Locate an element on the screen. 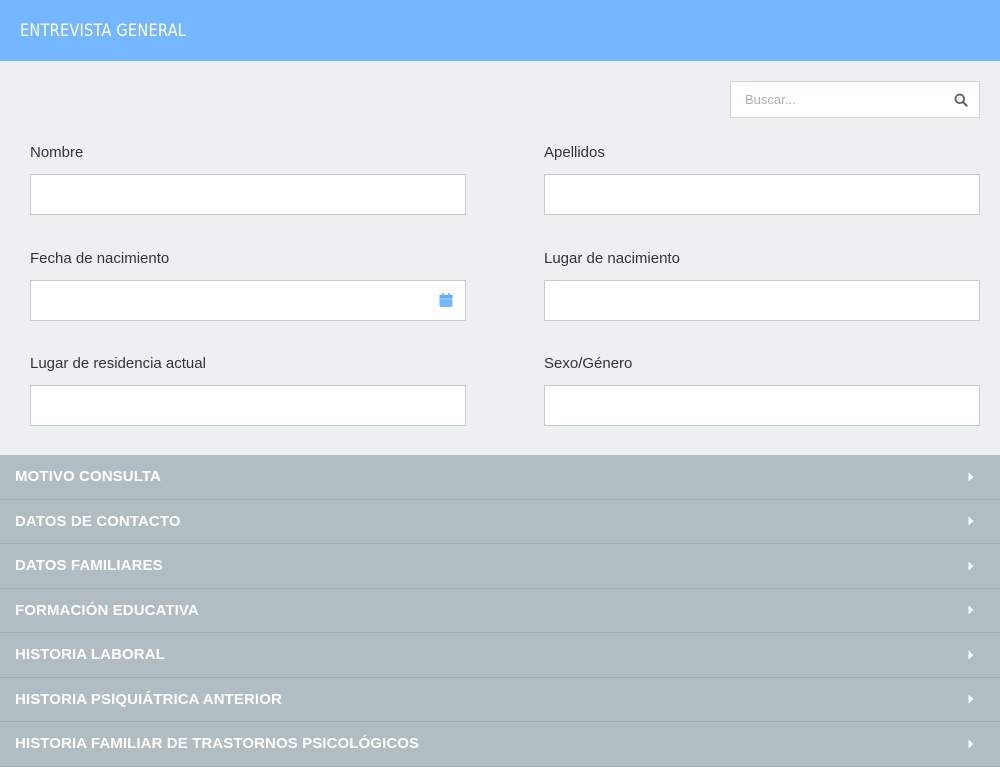 The image size is (1000, 767). section-label: DATOS FAMILIARES is located at coordinates (89, 566).